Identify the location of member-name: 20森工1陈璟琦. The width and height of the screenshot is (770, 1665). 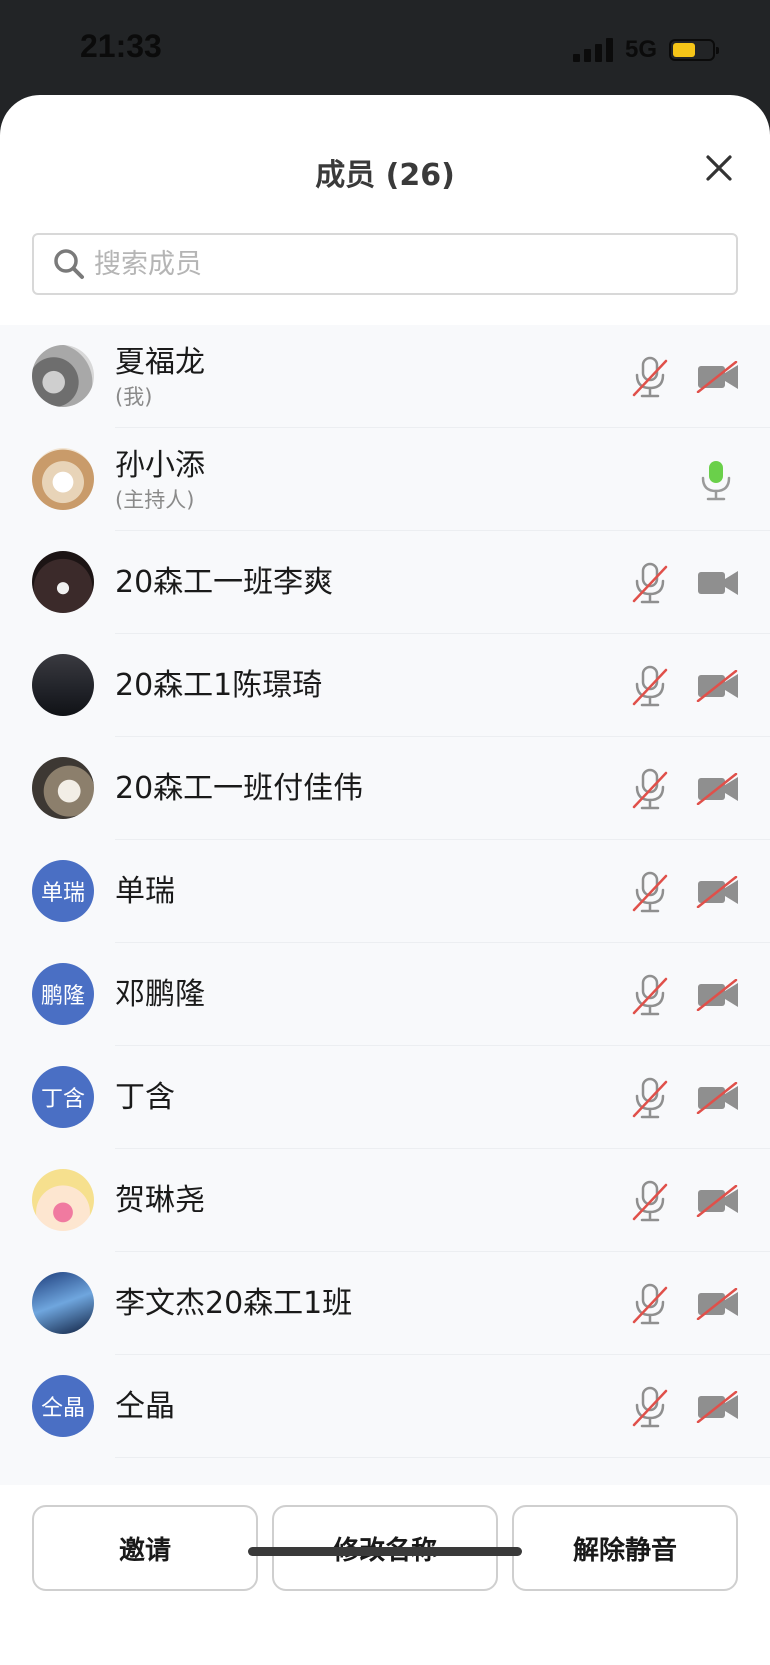
(219, 685).